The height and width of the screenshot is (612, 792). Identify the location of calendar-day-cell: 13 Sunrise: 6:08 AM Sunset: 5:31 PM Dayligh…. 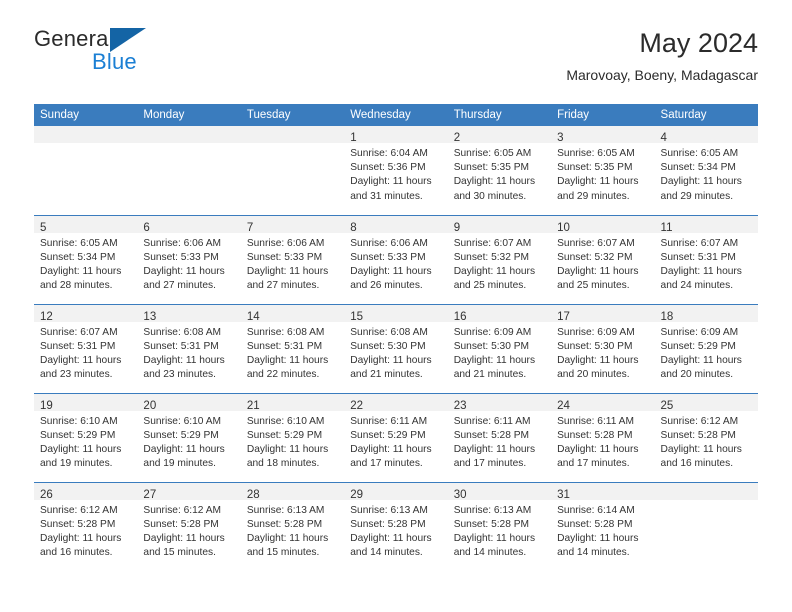
(189, 348).